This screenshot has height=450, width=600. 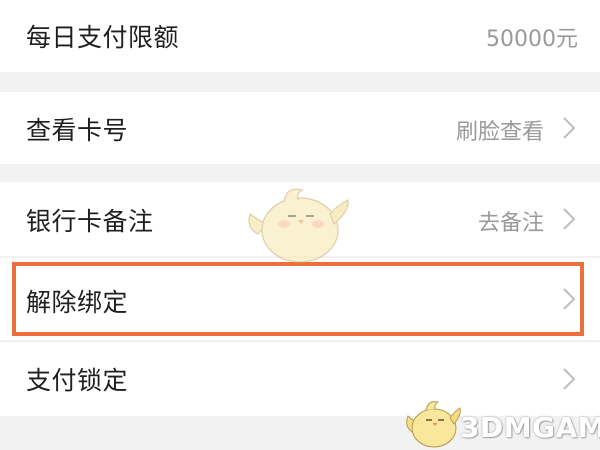 What do you see at coordinates (77, 130) in the screenshot?
I see `view-card-number-label: 查看卡号` at bounding box center [77, 130].